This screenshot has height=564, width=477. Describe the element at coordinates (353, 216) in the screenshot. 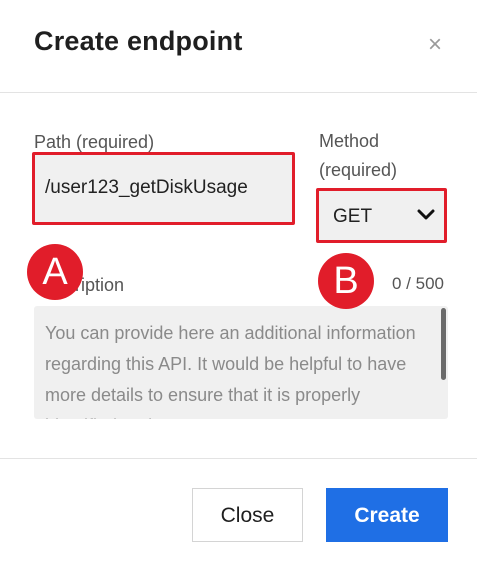

I see `method-selected-value: GET` at that location.